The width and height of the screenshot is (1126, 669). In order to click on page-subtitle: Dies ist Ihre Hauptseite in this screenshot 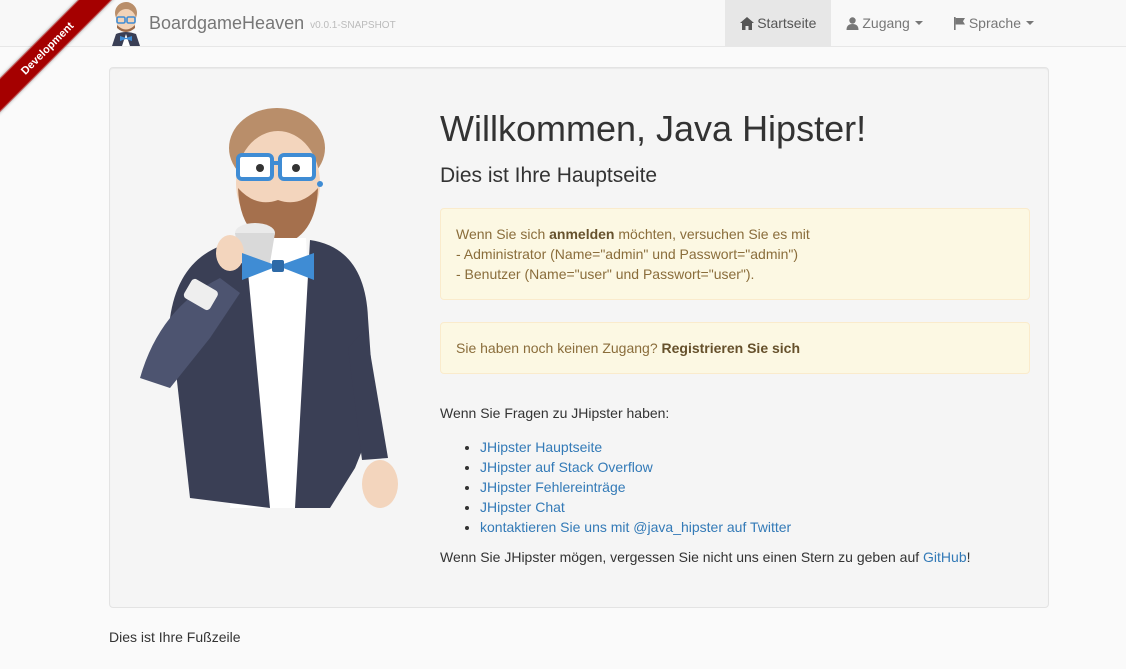, I will do `click(549, 175)`.